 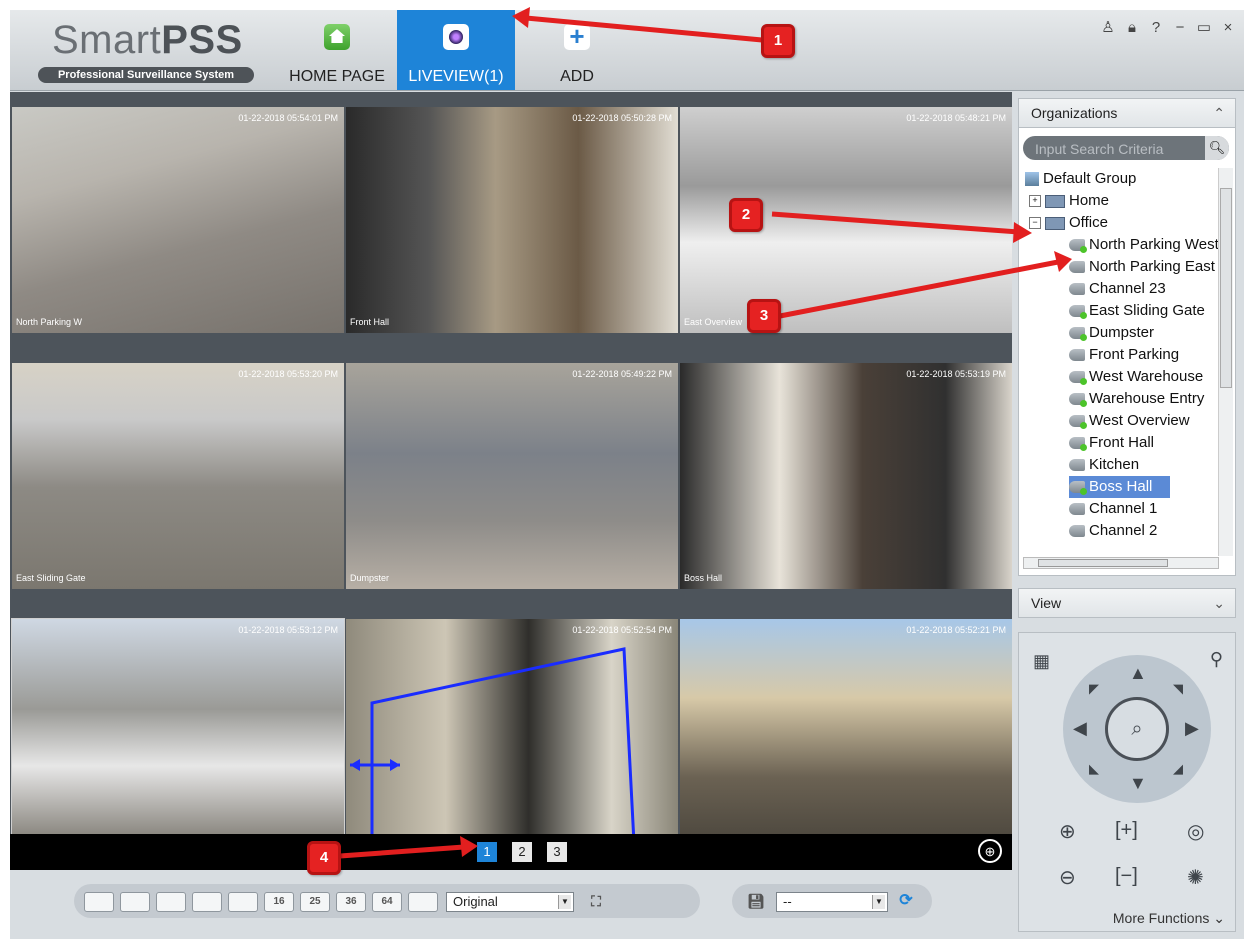 I want to click on ptz-direction-pad: ▲ ▼ ◀ ▶ ◤ ◥ ◣ ◢ ⌕, so click(x=1137, y=729).